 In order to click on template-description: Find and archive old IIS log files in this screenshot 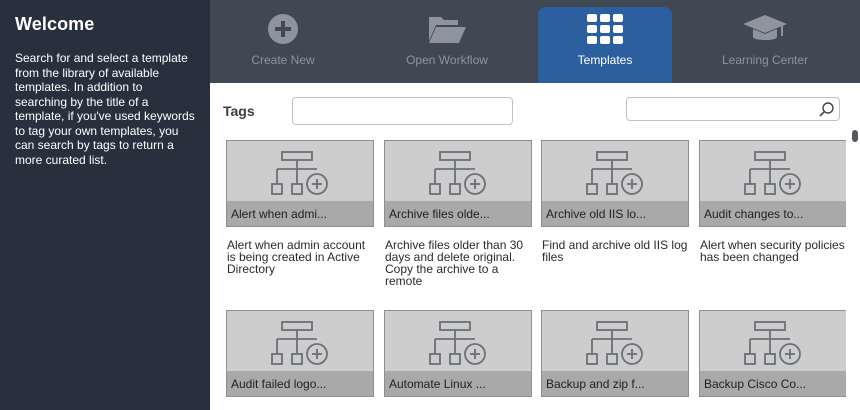, I will do `click(615, 251)`.